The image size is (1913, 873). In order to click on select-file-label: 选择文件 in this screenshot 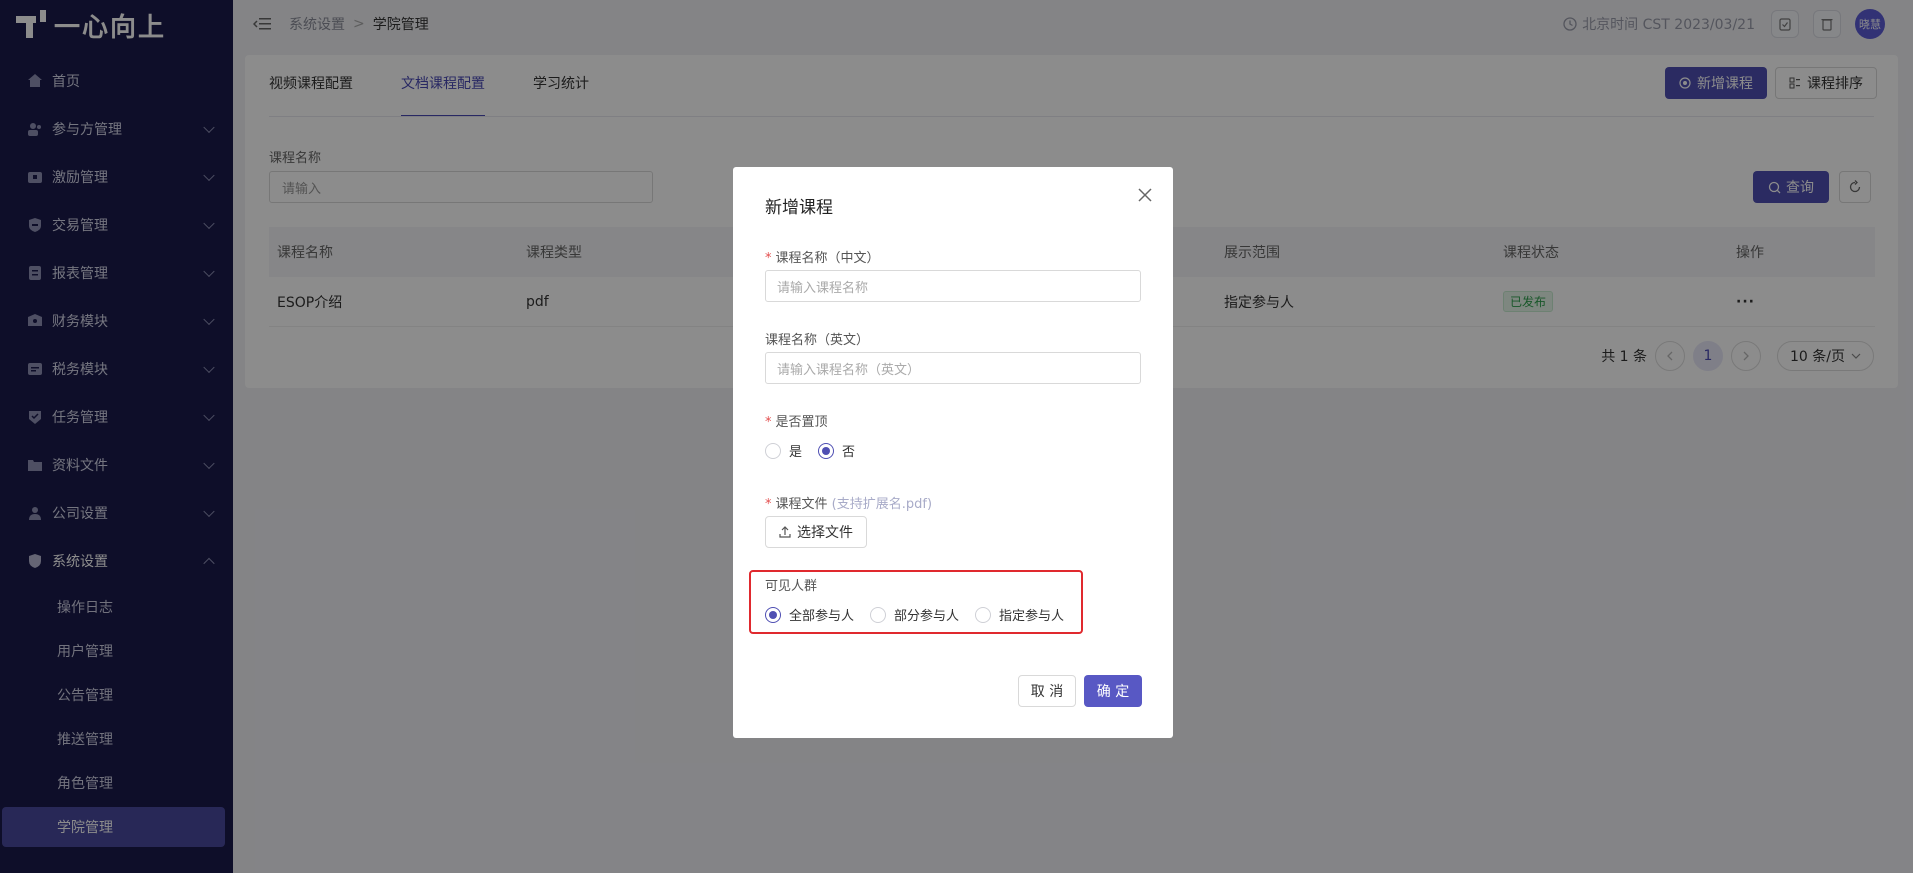, I will do `click(825, 533)`.